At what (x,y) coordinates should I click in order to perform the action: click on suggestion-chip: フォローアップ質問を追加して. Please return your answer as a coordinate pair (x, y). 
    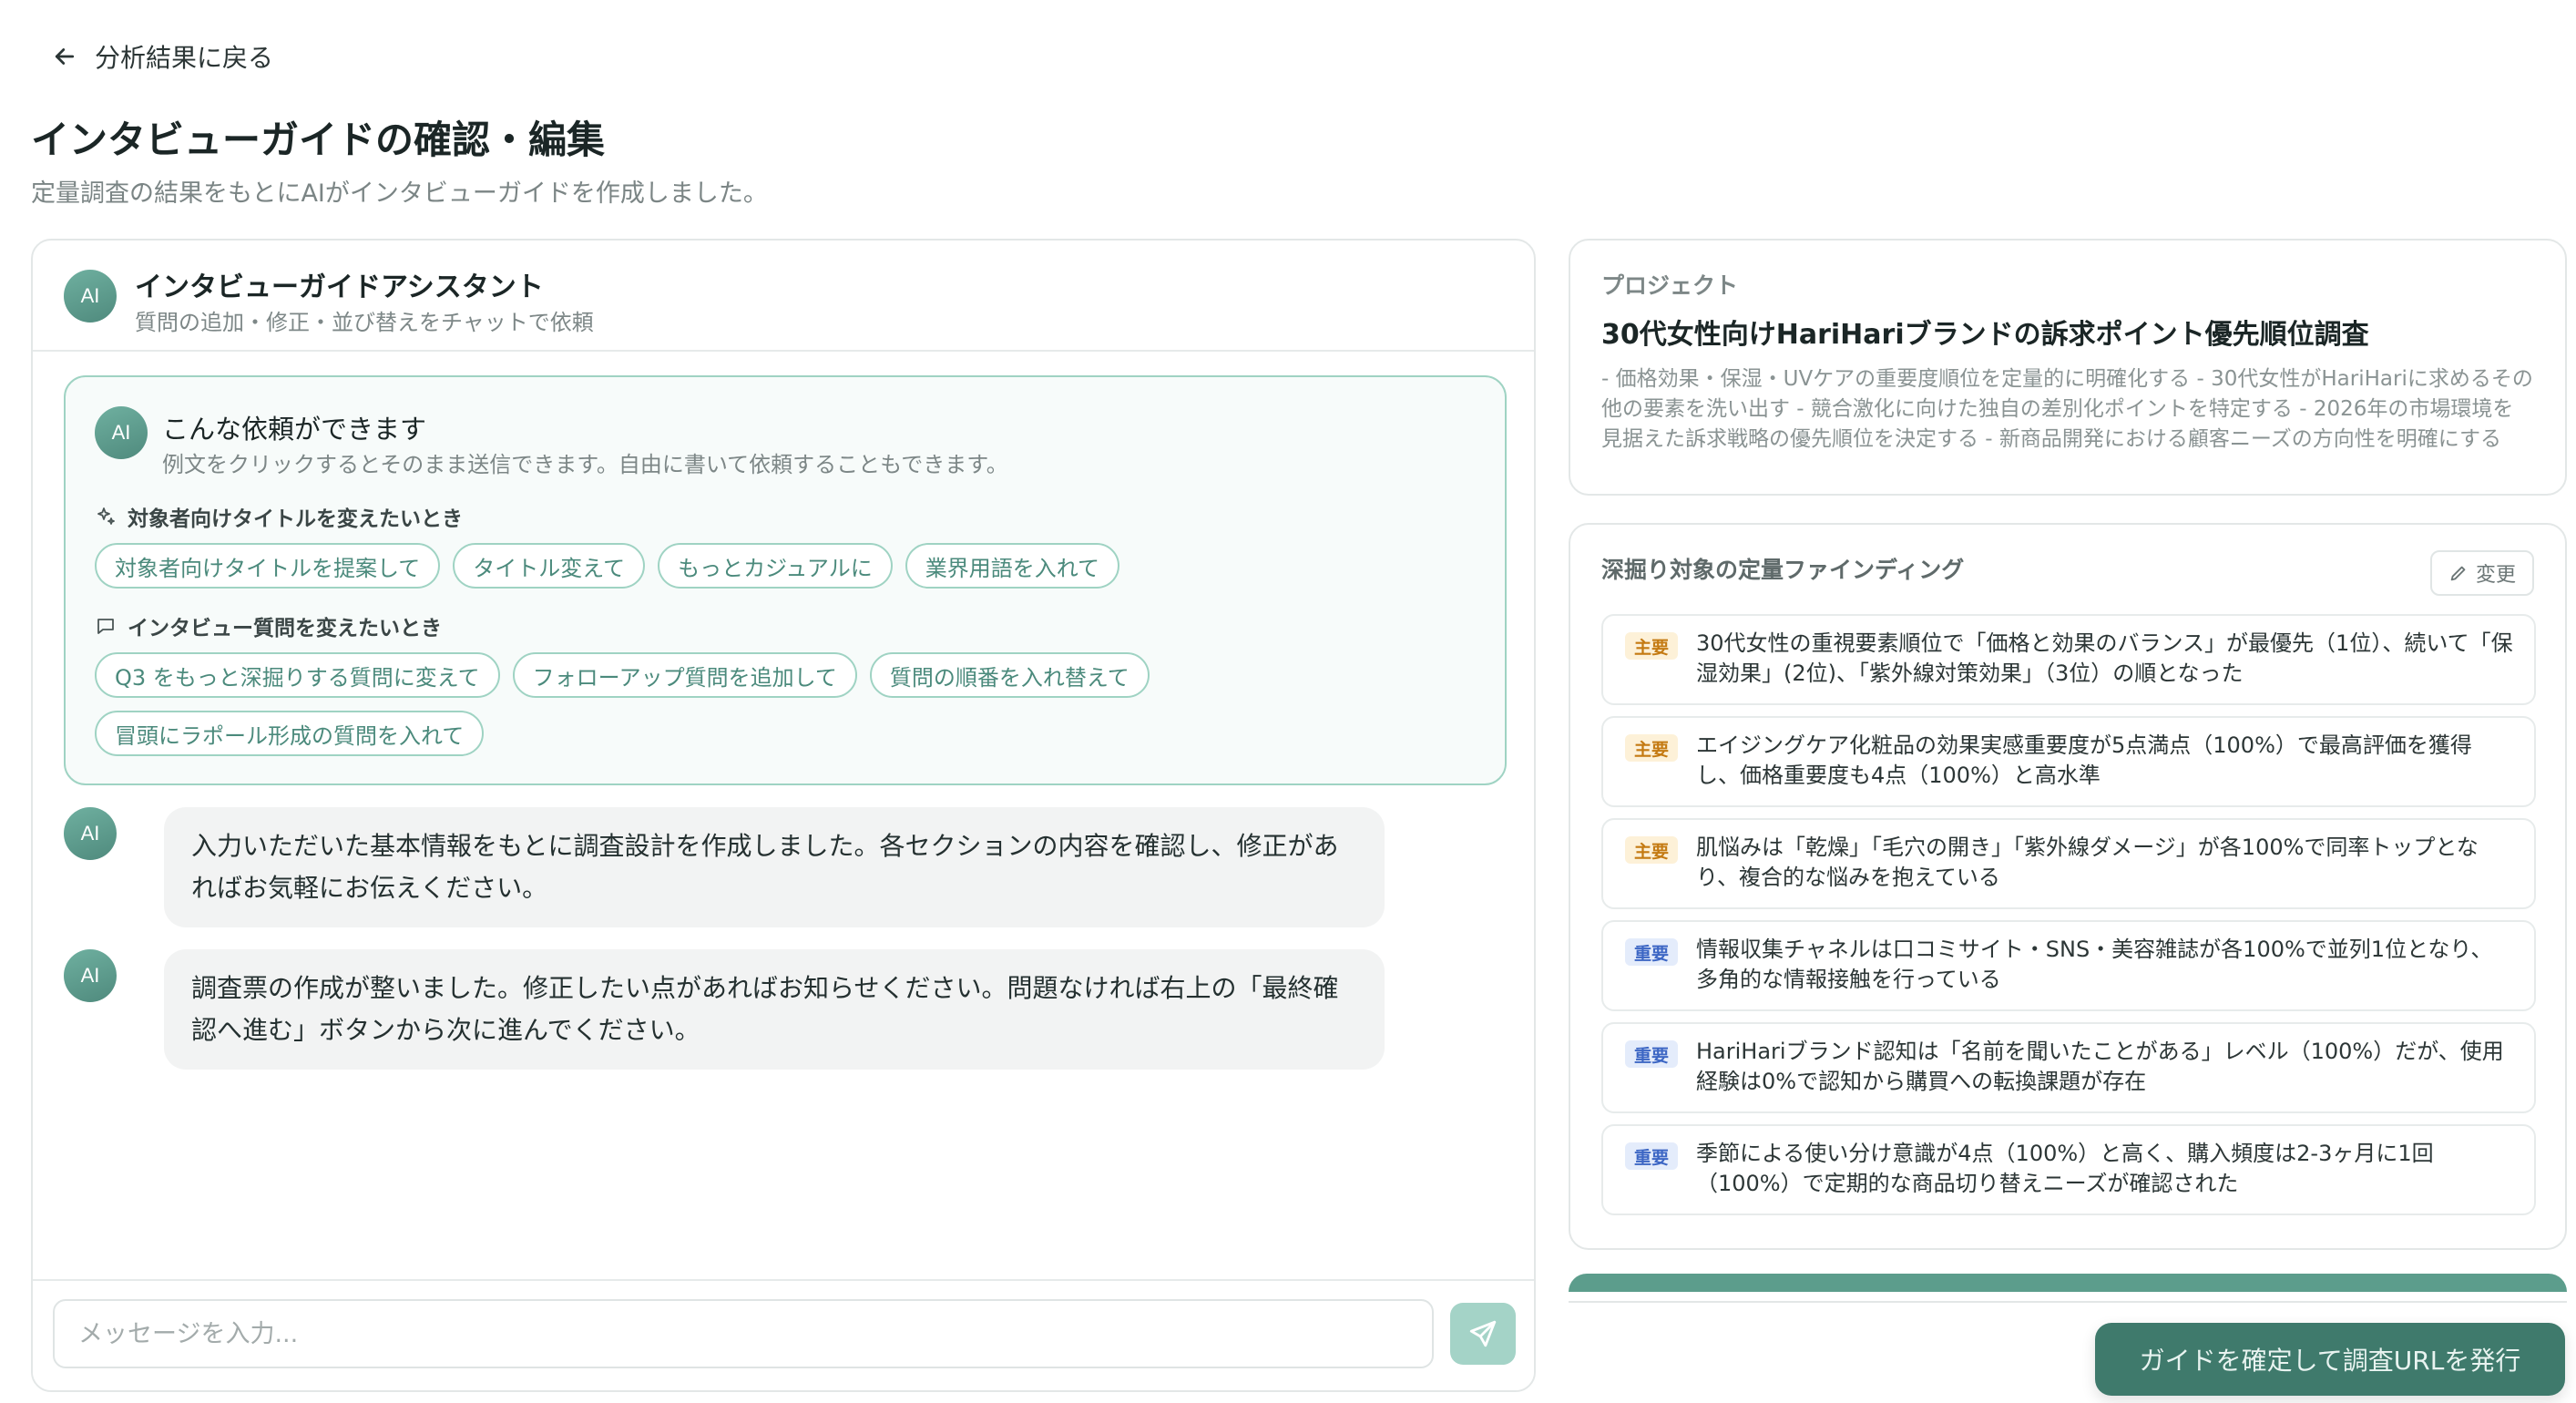
    Looking at the image, I should click on (684, 675).